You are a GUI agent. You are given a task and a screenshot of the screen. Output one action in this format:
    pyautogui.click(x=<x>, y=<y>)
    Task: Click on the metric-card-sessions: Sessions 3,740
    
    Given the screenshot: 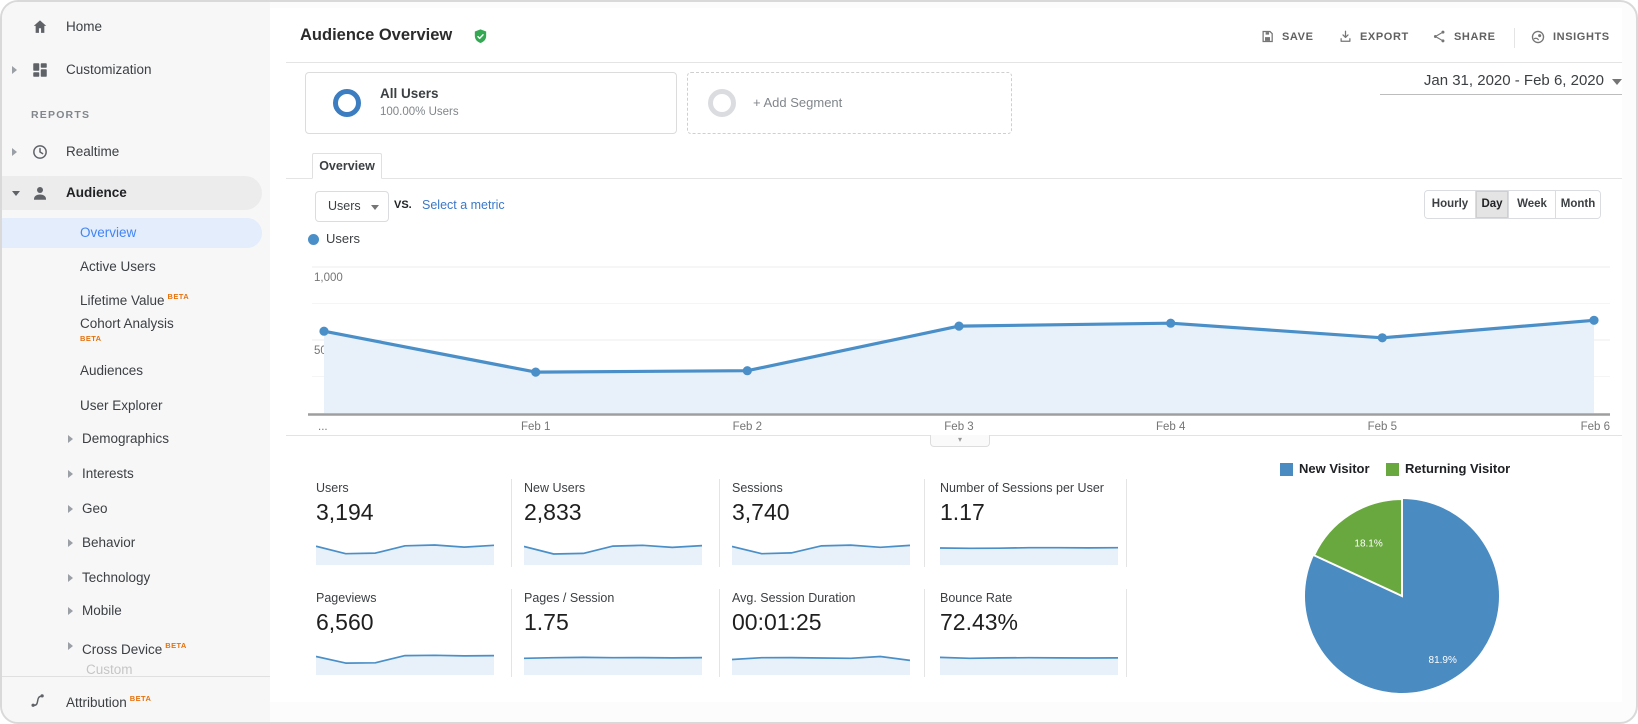 What is the action you would take?
    pyautogui.click(x=830, y=524)
    